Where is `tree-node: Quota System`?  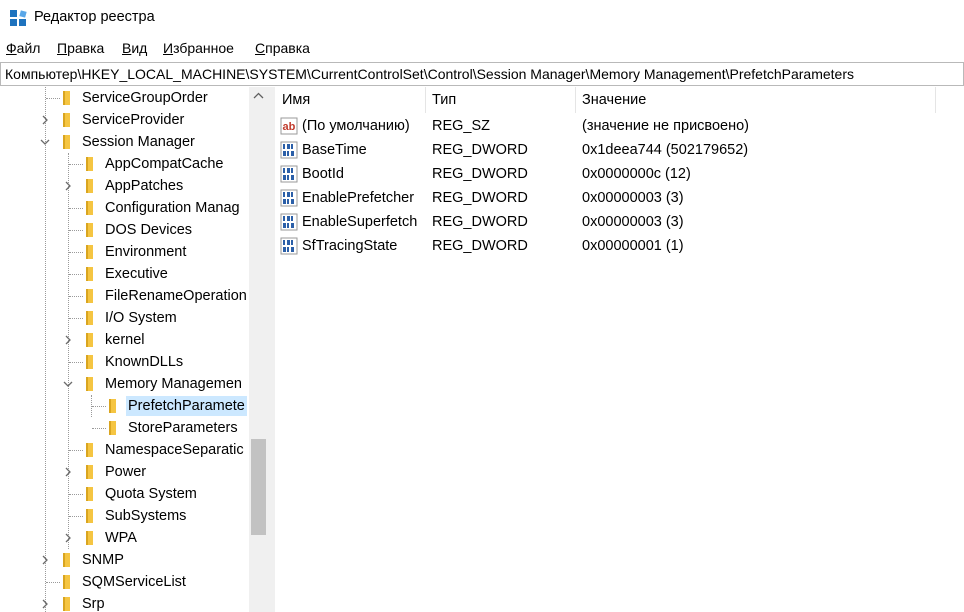
tree-node: Quota System is located at coordinates (125, 494).